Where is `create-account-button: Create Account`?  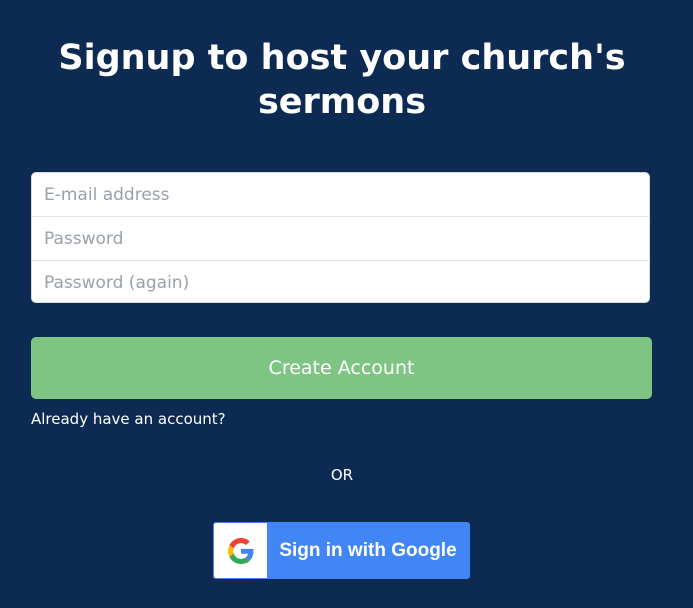 create-account-button: Create Account is located at coordinates (341, 368).